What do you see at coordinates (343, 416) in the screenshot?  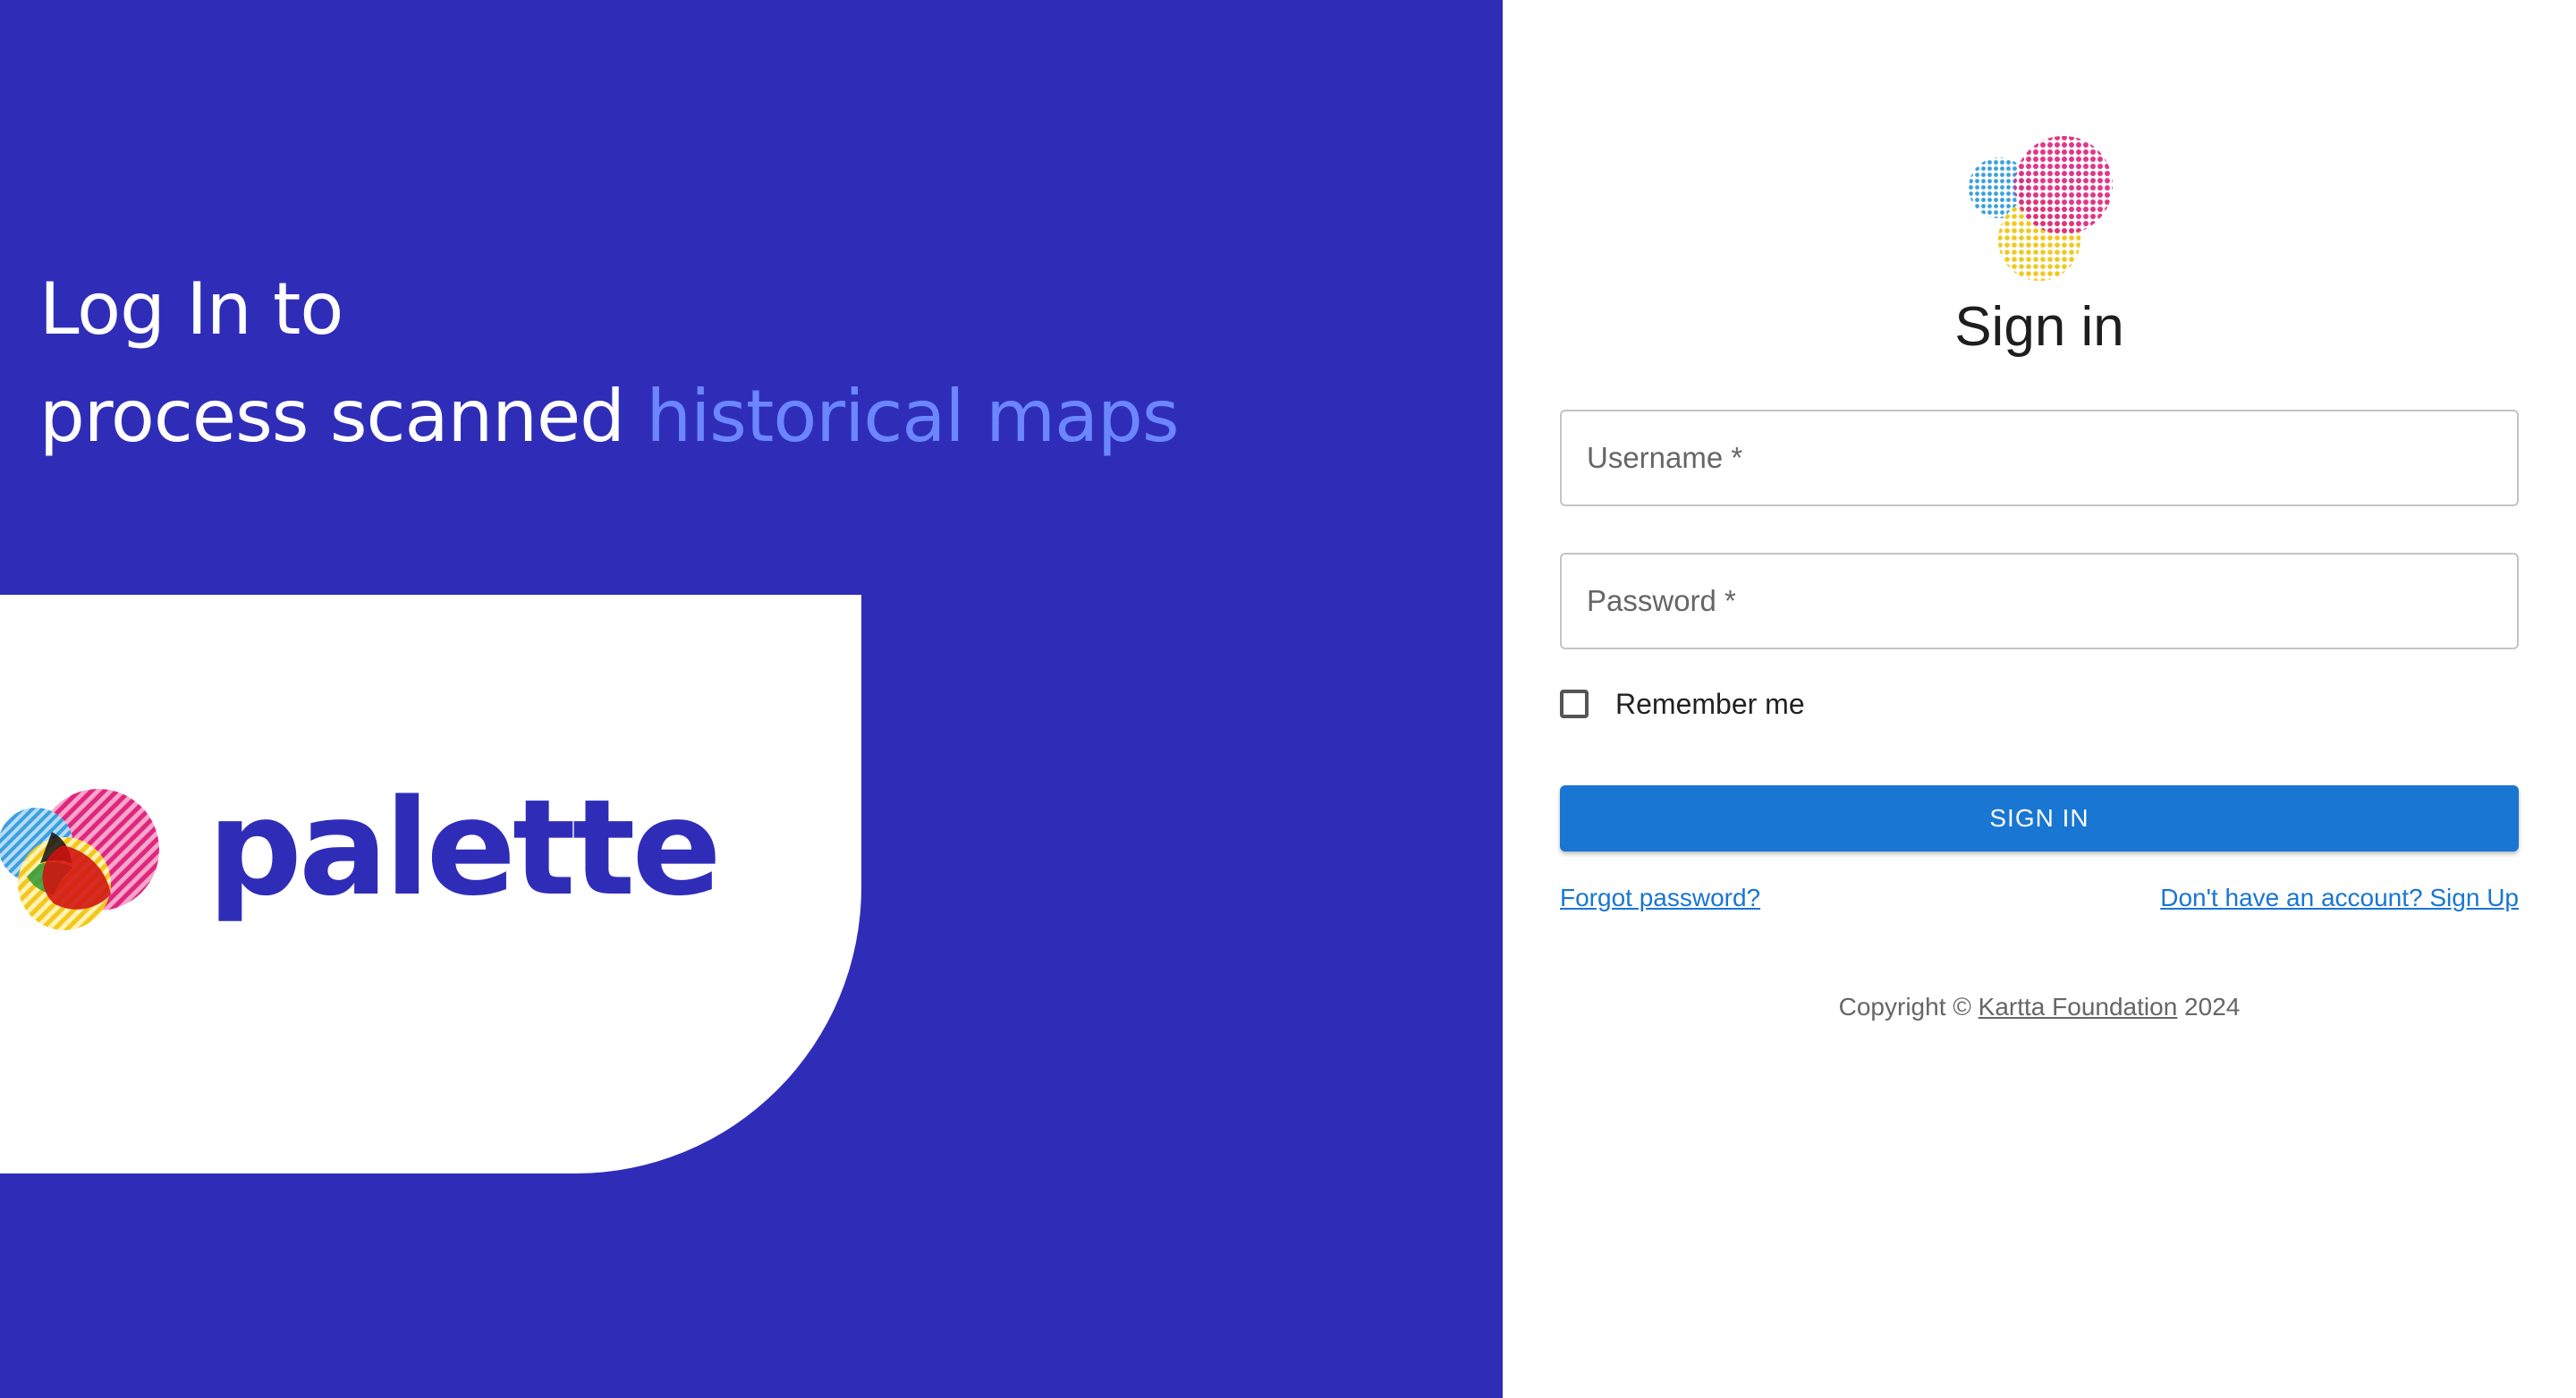 I see `hero-line-2-prefix: process scanned` at bounding box center [343, 416].